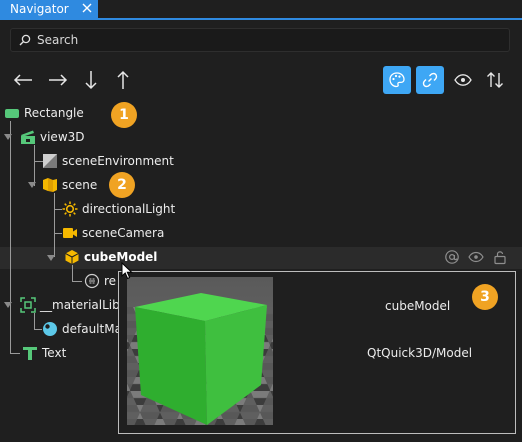  I want to click on palette-icon, so click(397, 80).